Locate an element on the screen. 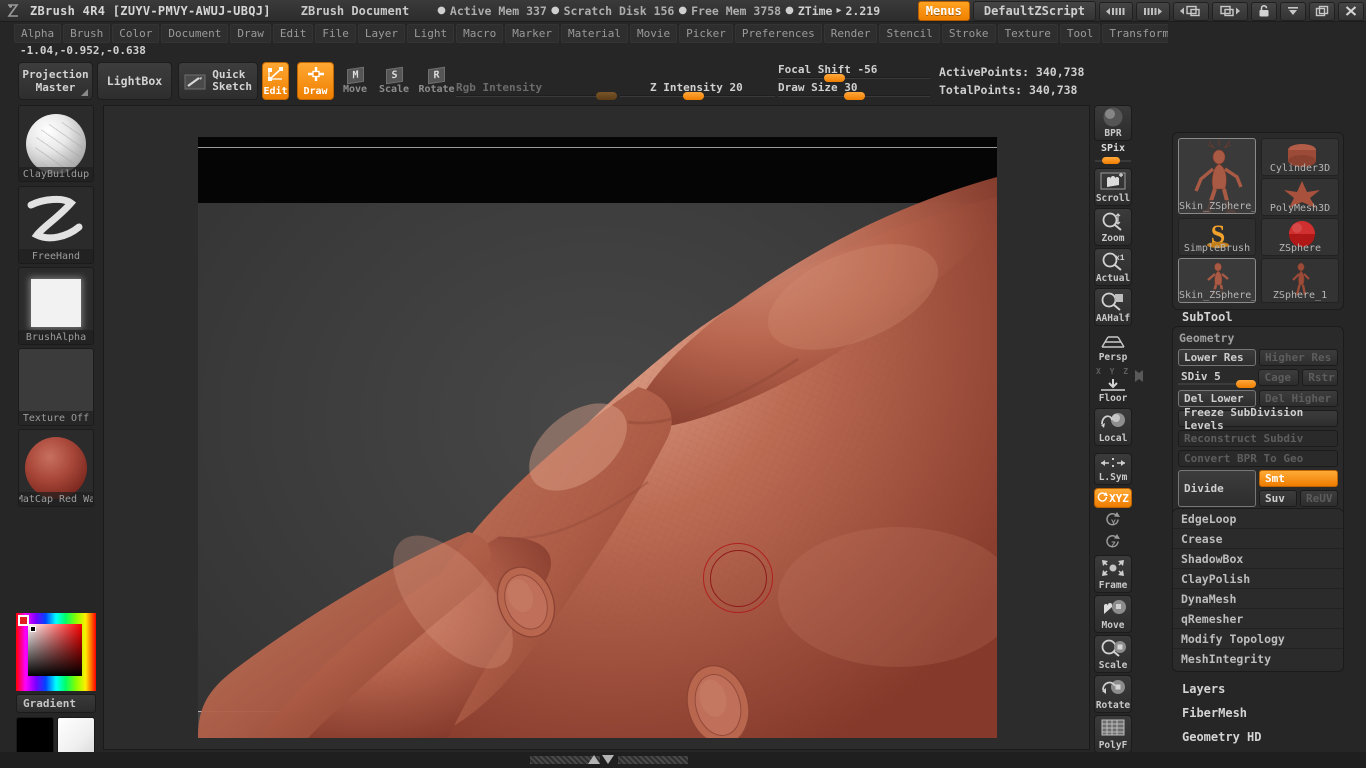 This screenshot has height=768, width=1366. bottom-scrollbar is located at coordinates (683, 760).